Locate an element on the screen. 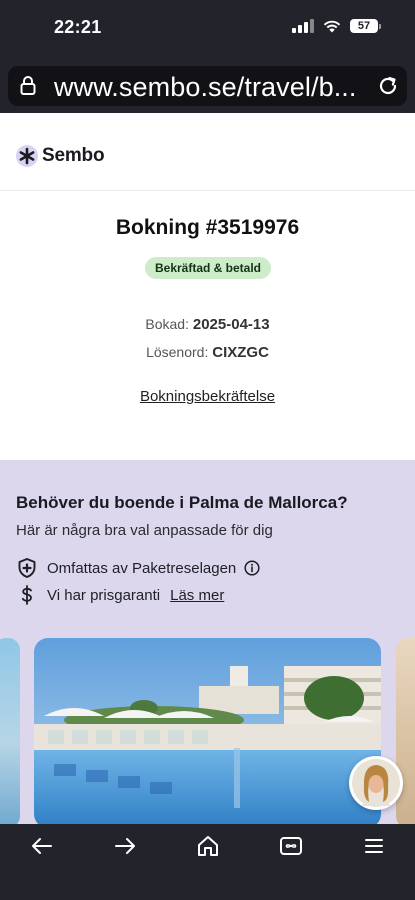  booked-label: Bokad: is located at coordinates (167, 324).